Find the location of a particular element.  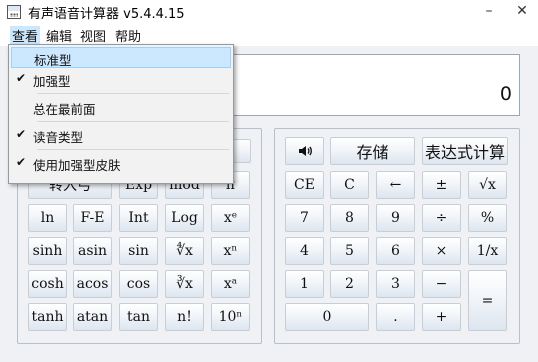

key-equals: = is located at coordinates (487, 300).